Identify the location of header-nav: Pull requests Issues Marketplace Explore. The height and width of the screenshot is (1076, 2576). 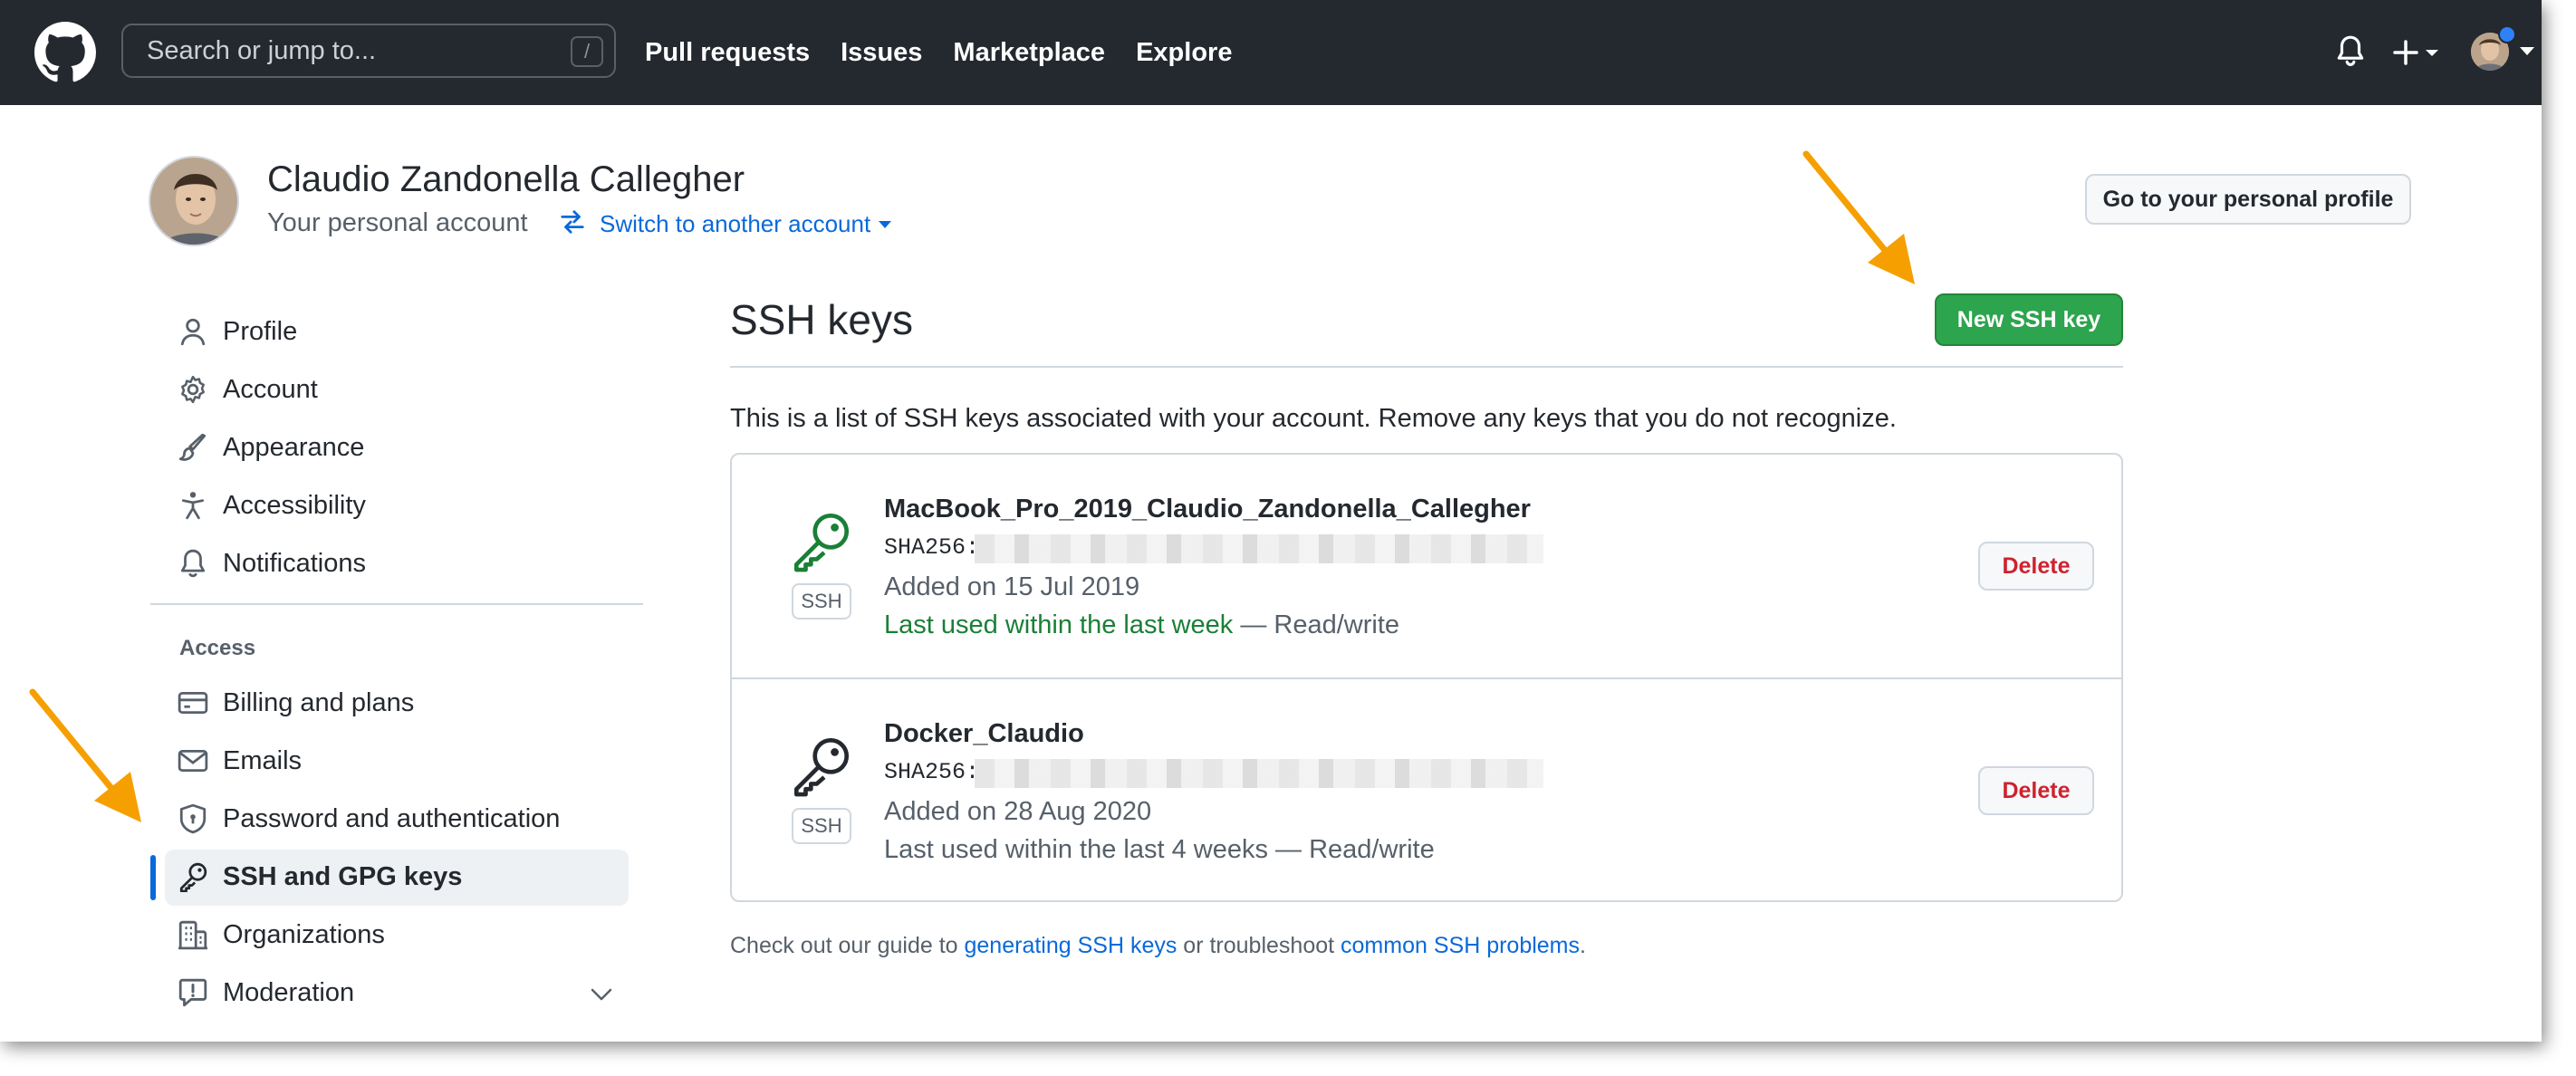
(938, 52).